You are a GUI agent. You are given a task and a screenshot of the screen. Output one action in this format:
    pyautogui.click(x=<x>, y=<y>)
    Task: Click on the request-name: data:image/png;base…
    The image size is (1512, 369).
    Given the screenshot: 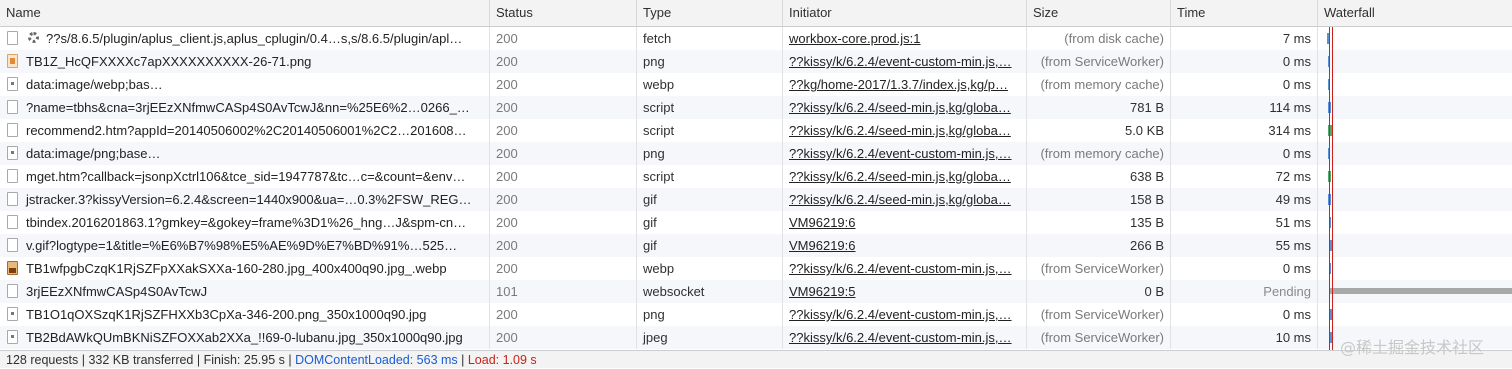 What is the action you would take?
    pyautogui.click(x=245, y=153)
    